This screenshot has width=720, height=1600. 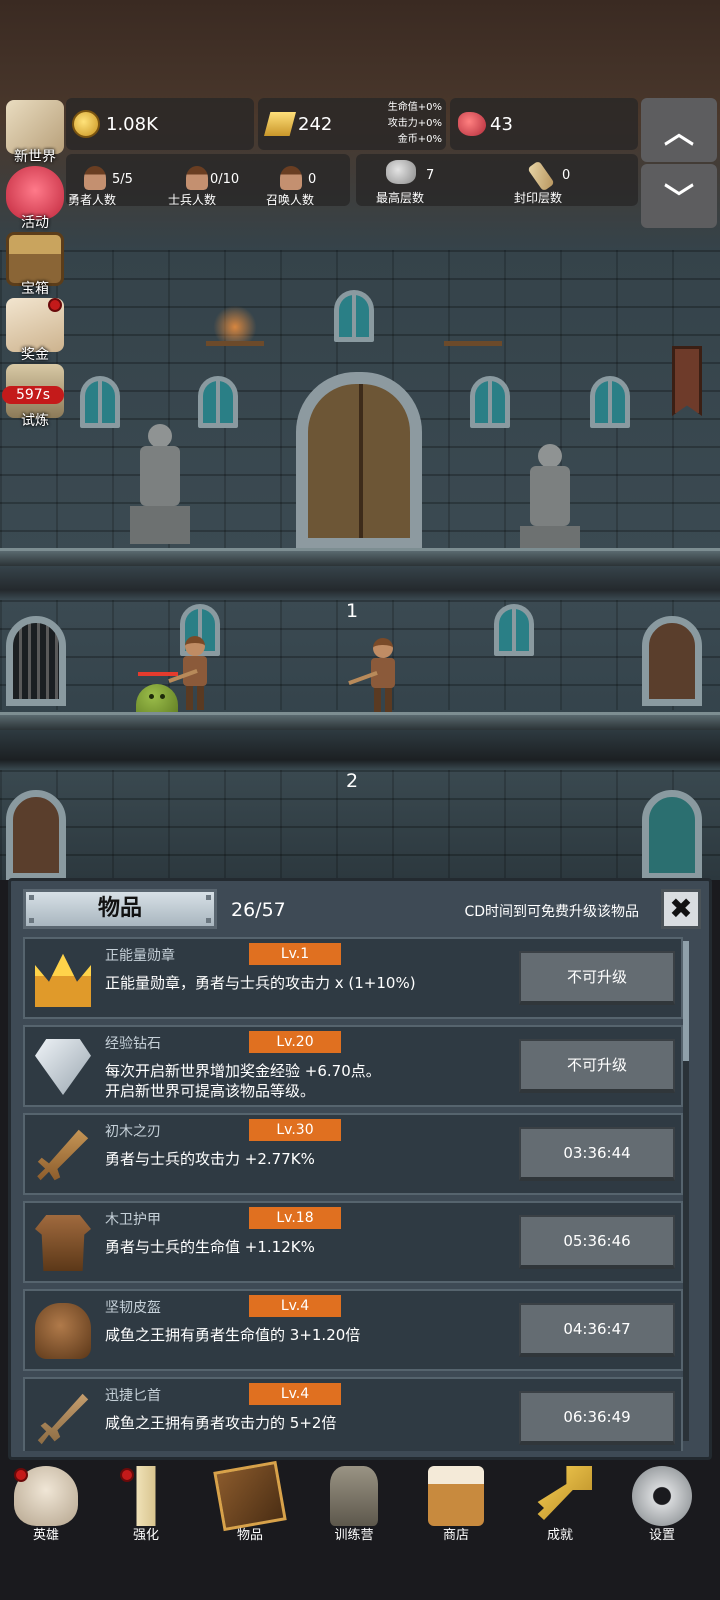 I want to click on hero-count-icon, so click(x=95, y=178).